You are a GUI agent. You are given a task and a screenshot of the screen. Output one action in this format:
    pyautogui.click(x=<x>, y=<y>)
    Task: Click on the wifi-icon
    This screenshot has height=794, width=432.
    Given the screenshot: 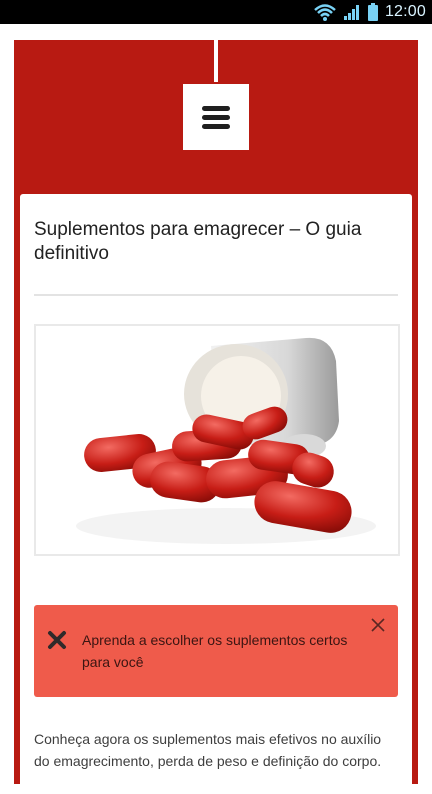 What is the action you would take?
    pyautogui.click(x=325, y=12)
    